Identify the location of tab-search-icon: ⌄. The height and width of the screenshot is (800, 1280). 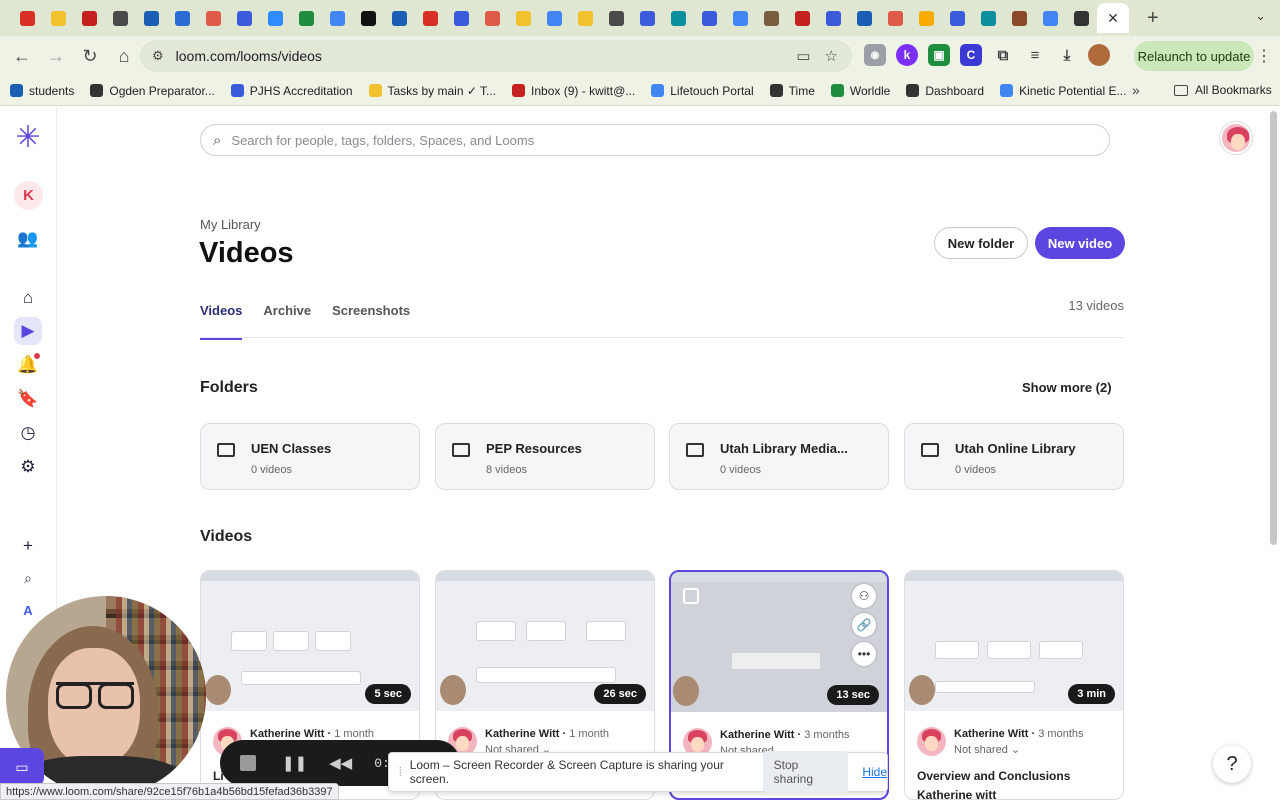
(1260, 16).